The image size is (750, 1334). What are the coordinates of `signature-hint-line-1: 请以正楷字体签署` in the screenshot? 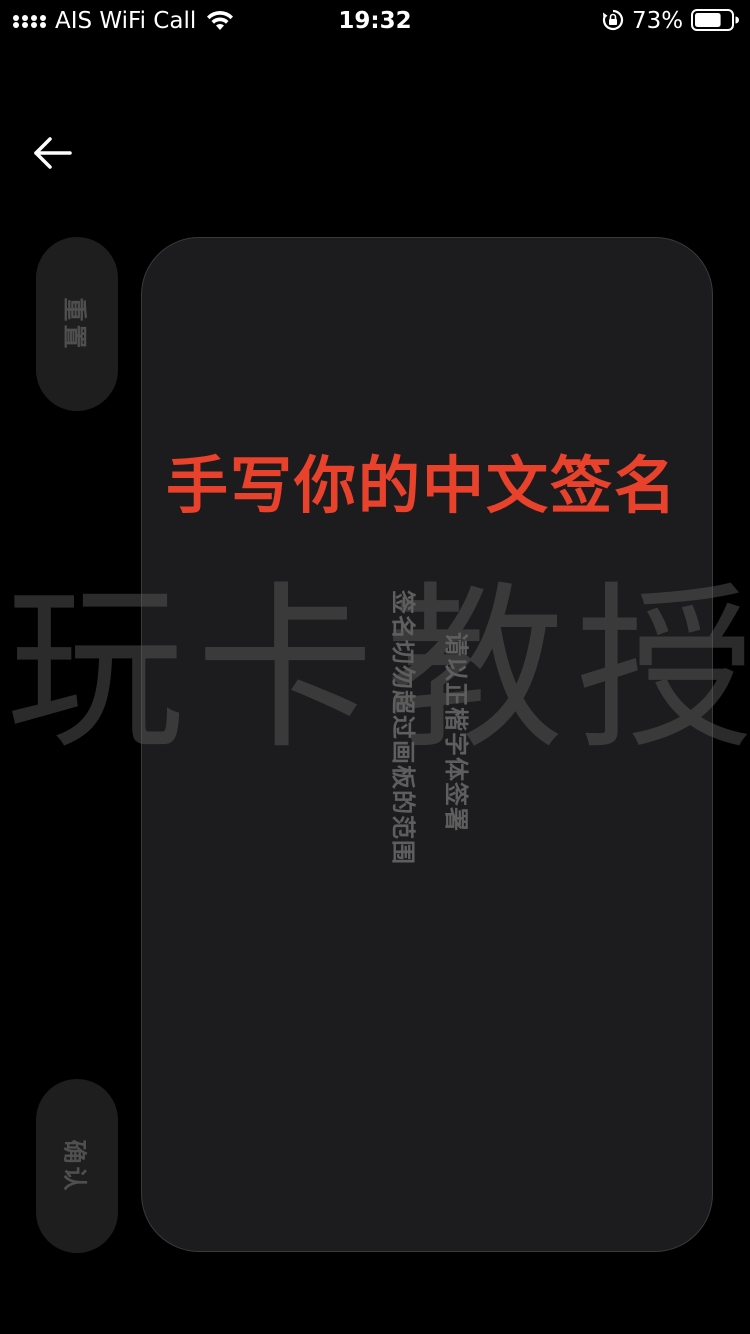 It's located at (456, 732).